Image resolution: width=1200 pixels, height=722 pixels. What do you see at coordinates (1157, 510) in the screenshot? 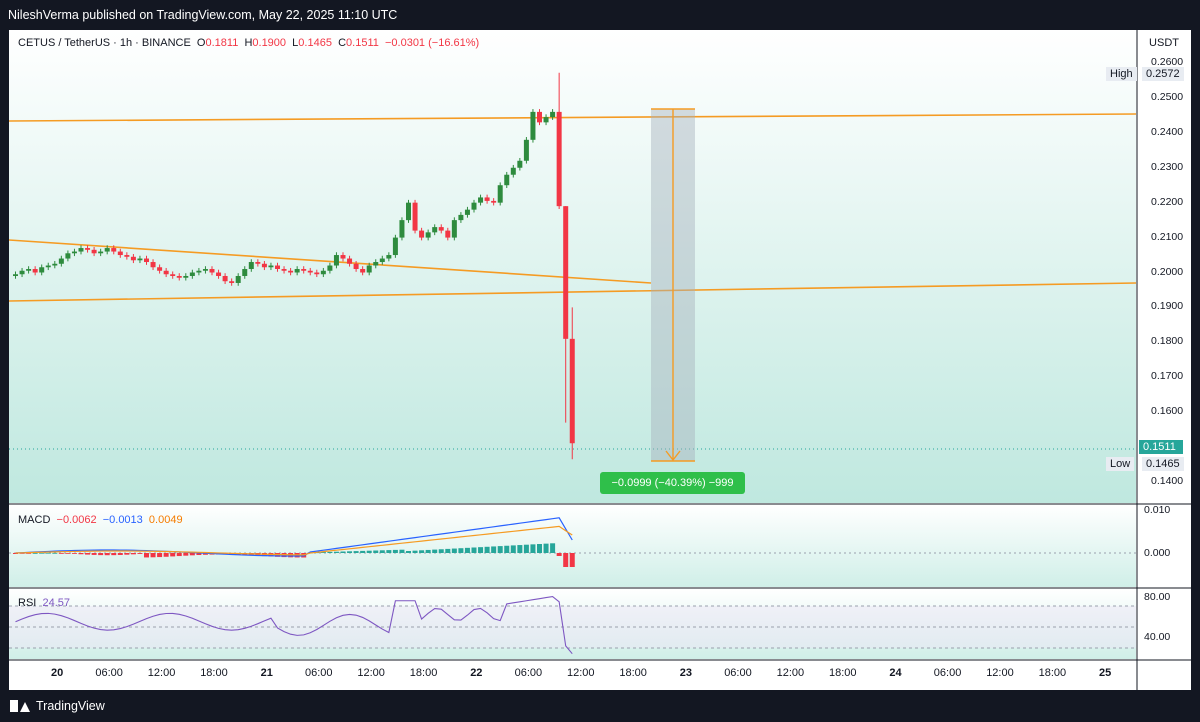
I see `macd-tick-1: 0.010` at bounding box center [1157, 510].